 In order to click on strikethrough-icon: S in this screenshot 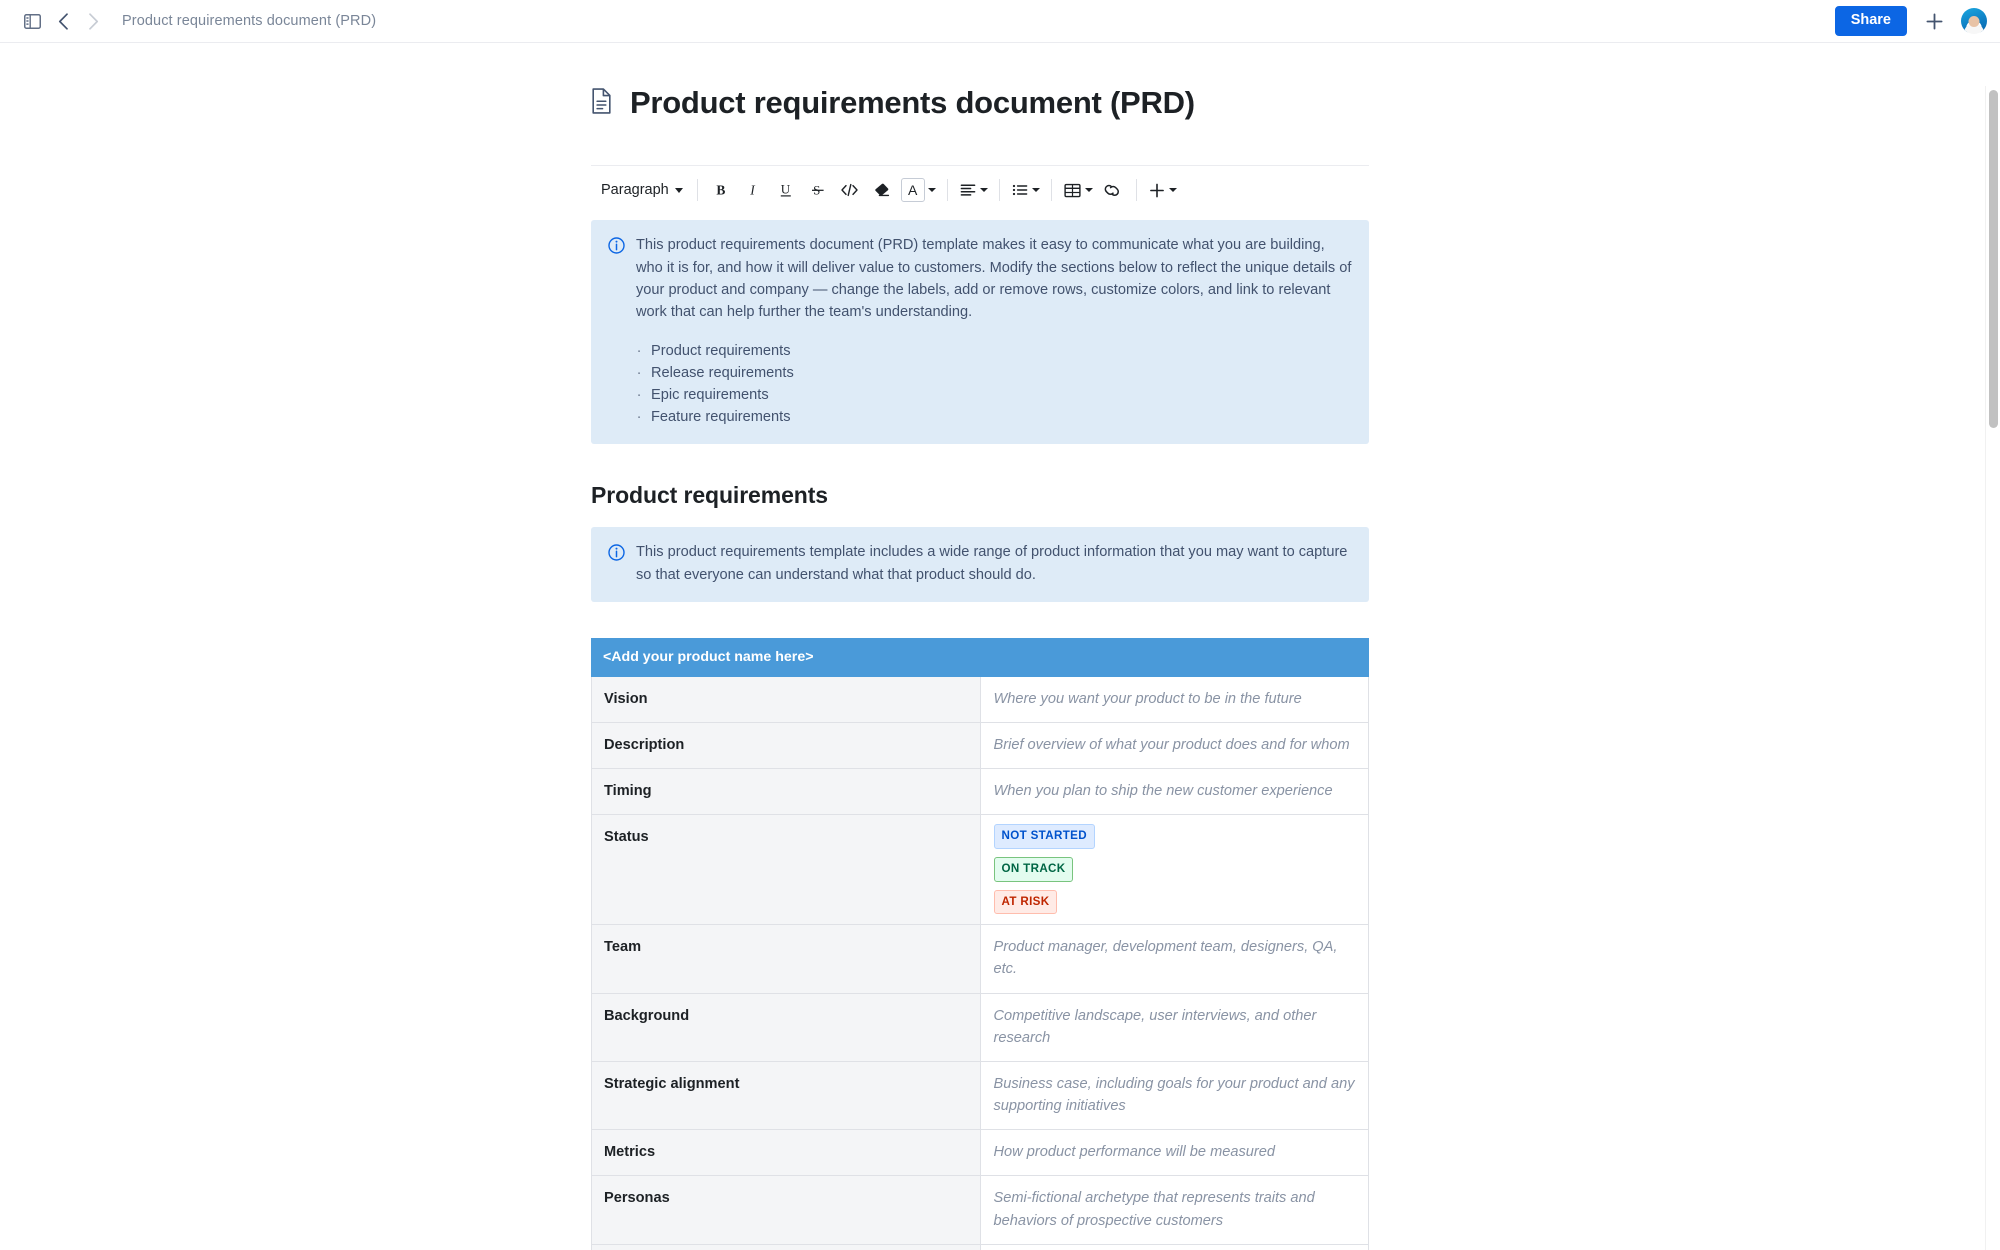, I will do `click(817, 190)`.